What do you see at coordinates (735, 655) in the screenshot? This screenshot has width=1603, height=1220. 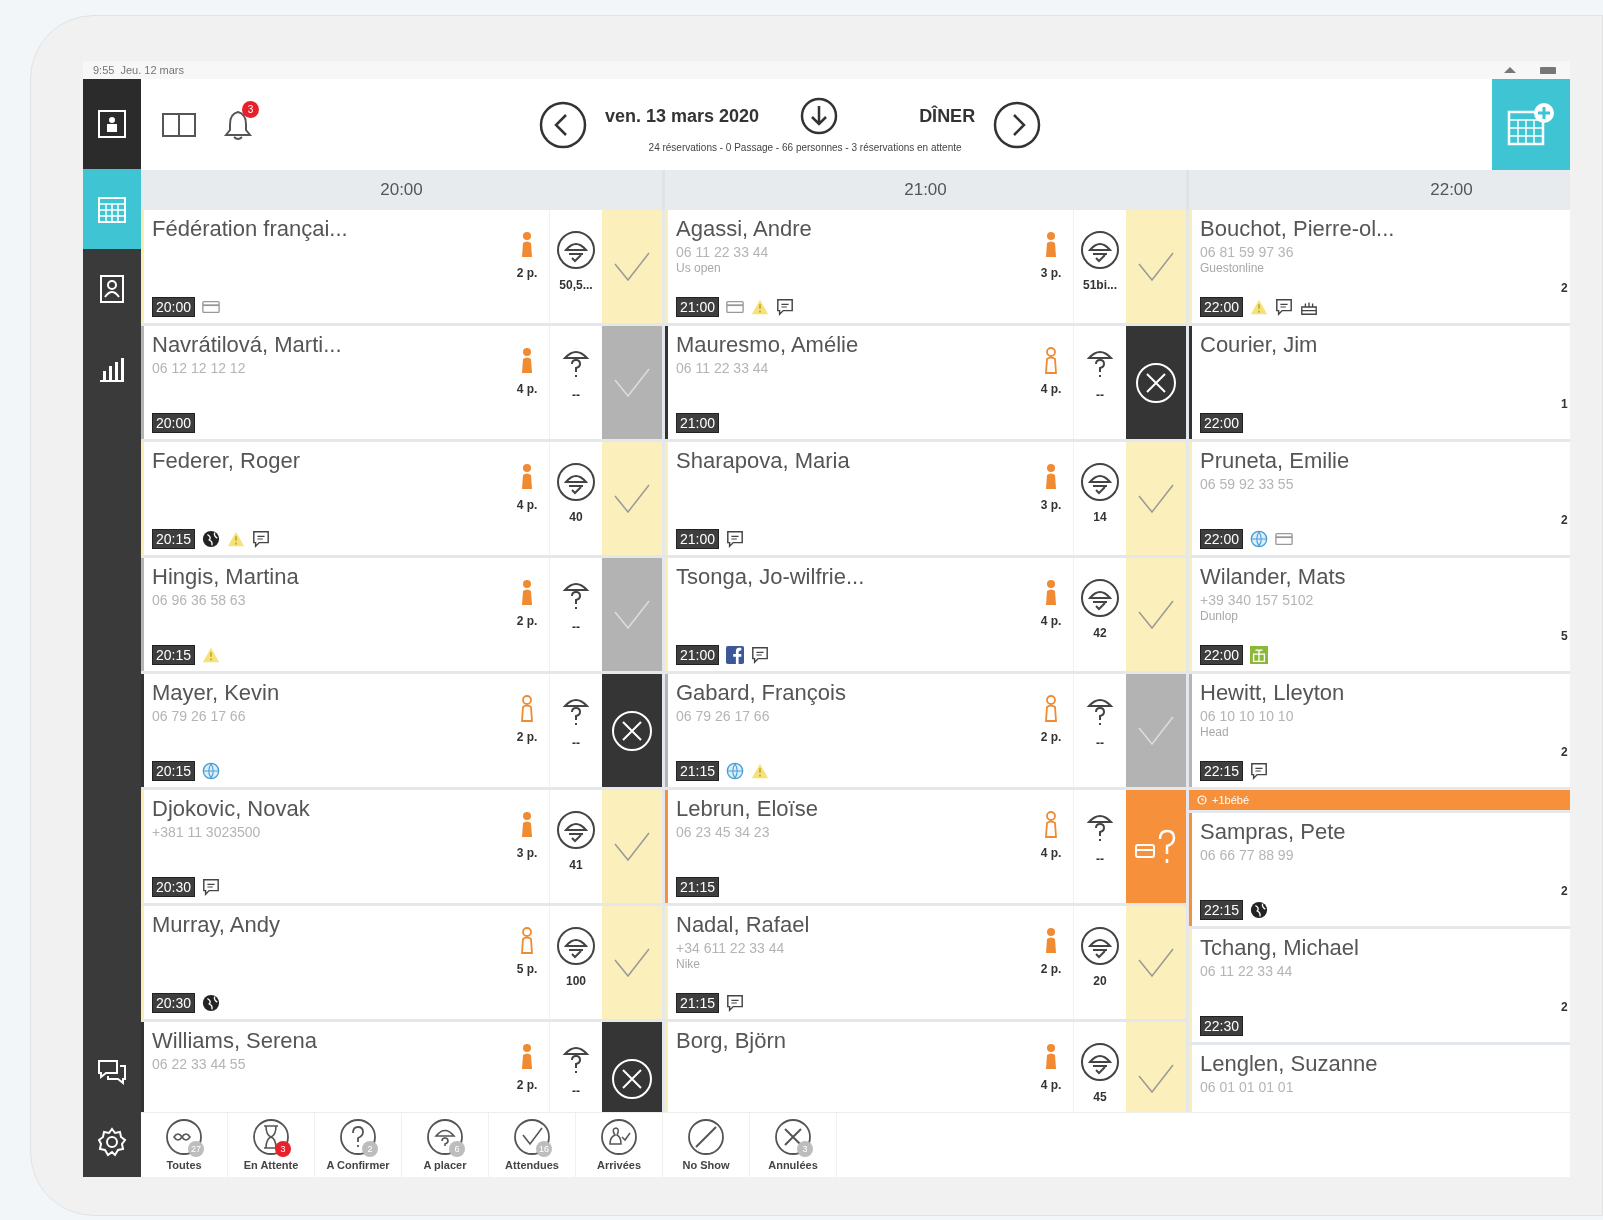 I see `social-icon` at bounding box center [735, 655].